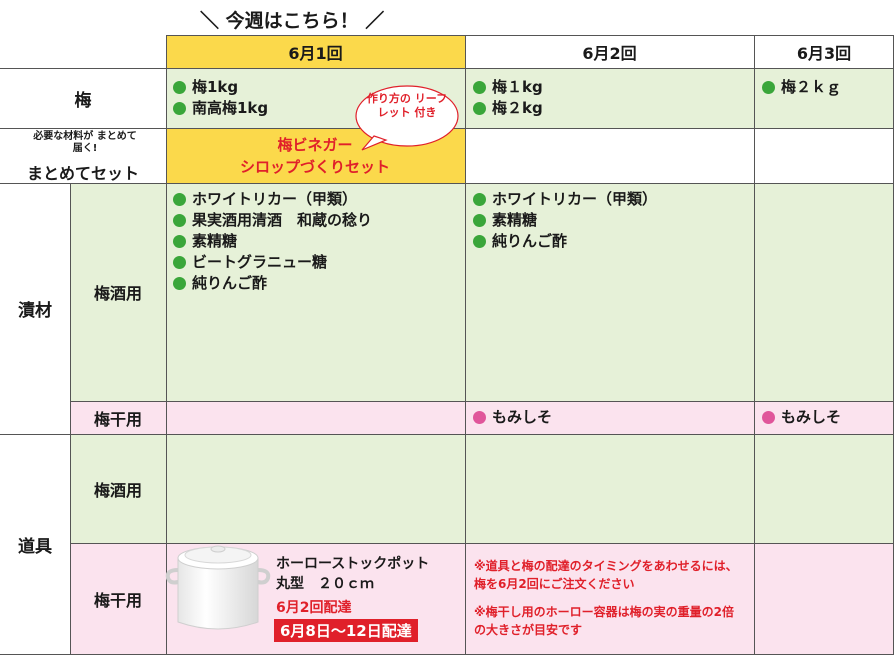  I want to click on note-timing: ※道具と梅の配達のタイミングをあわせるには、梅を6月2回にご注文ください, so click(606, 575).